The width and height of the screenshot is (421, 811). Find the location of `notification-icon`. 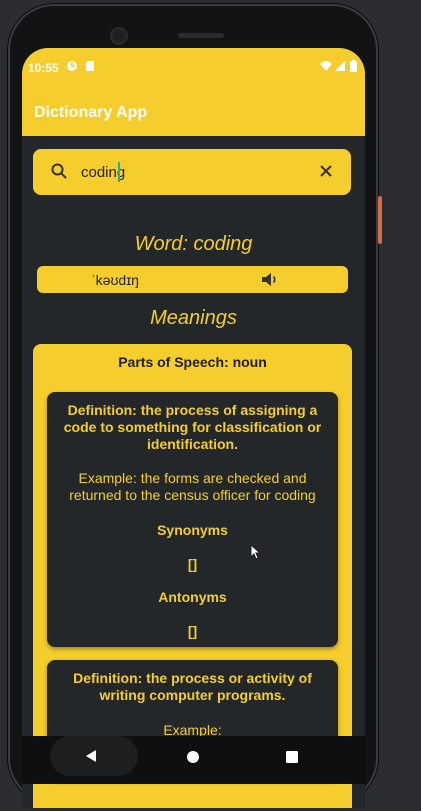

notification-icon is located at coordinates (72, 67).